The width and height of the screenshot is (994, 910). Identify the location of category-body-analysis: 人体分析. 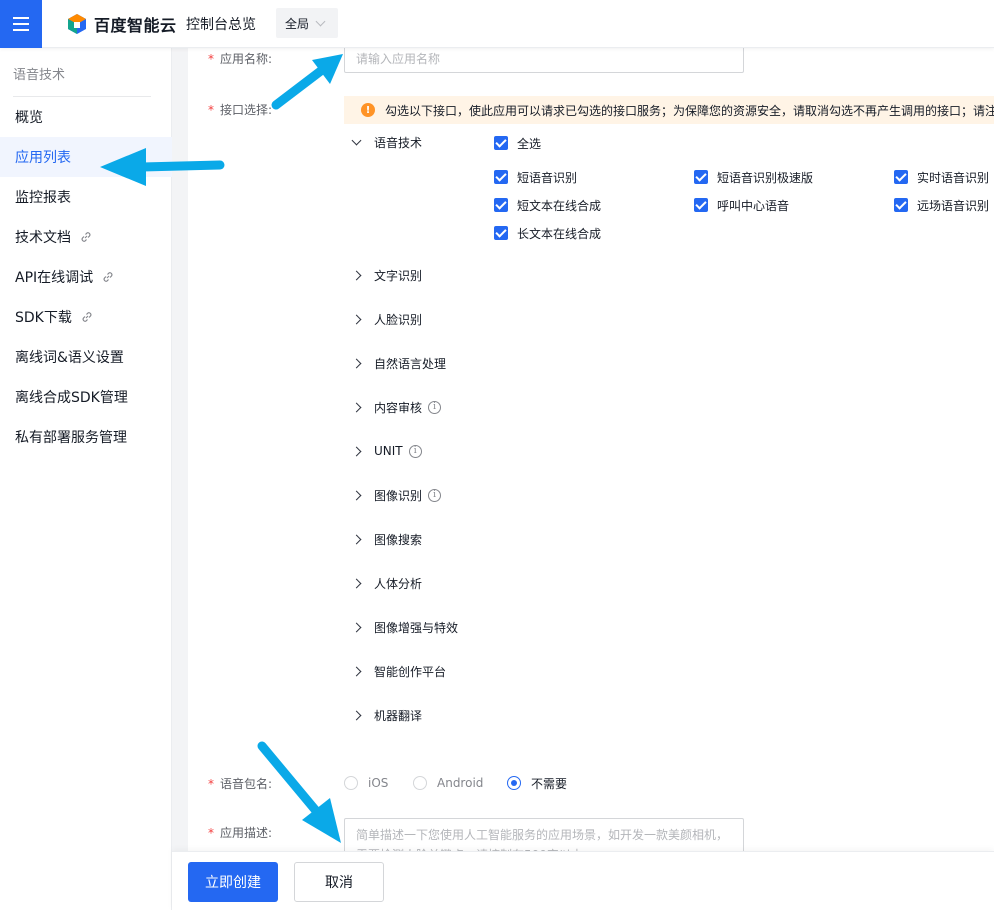
(386, 583).